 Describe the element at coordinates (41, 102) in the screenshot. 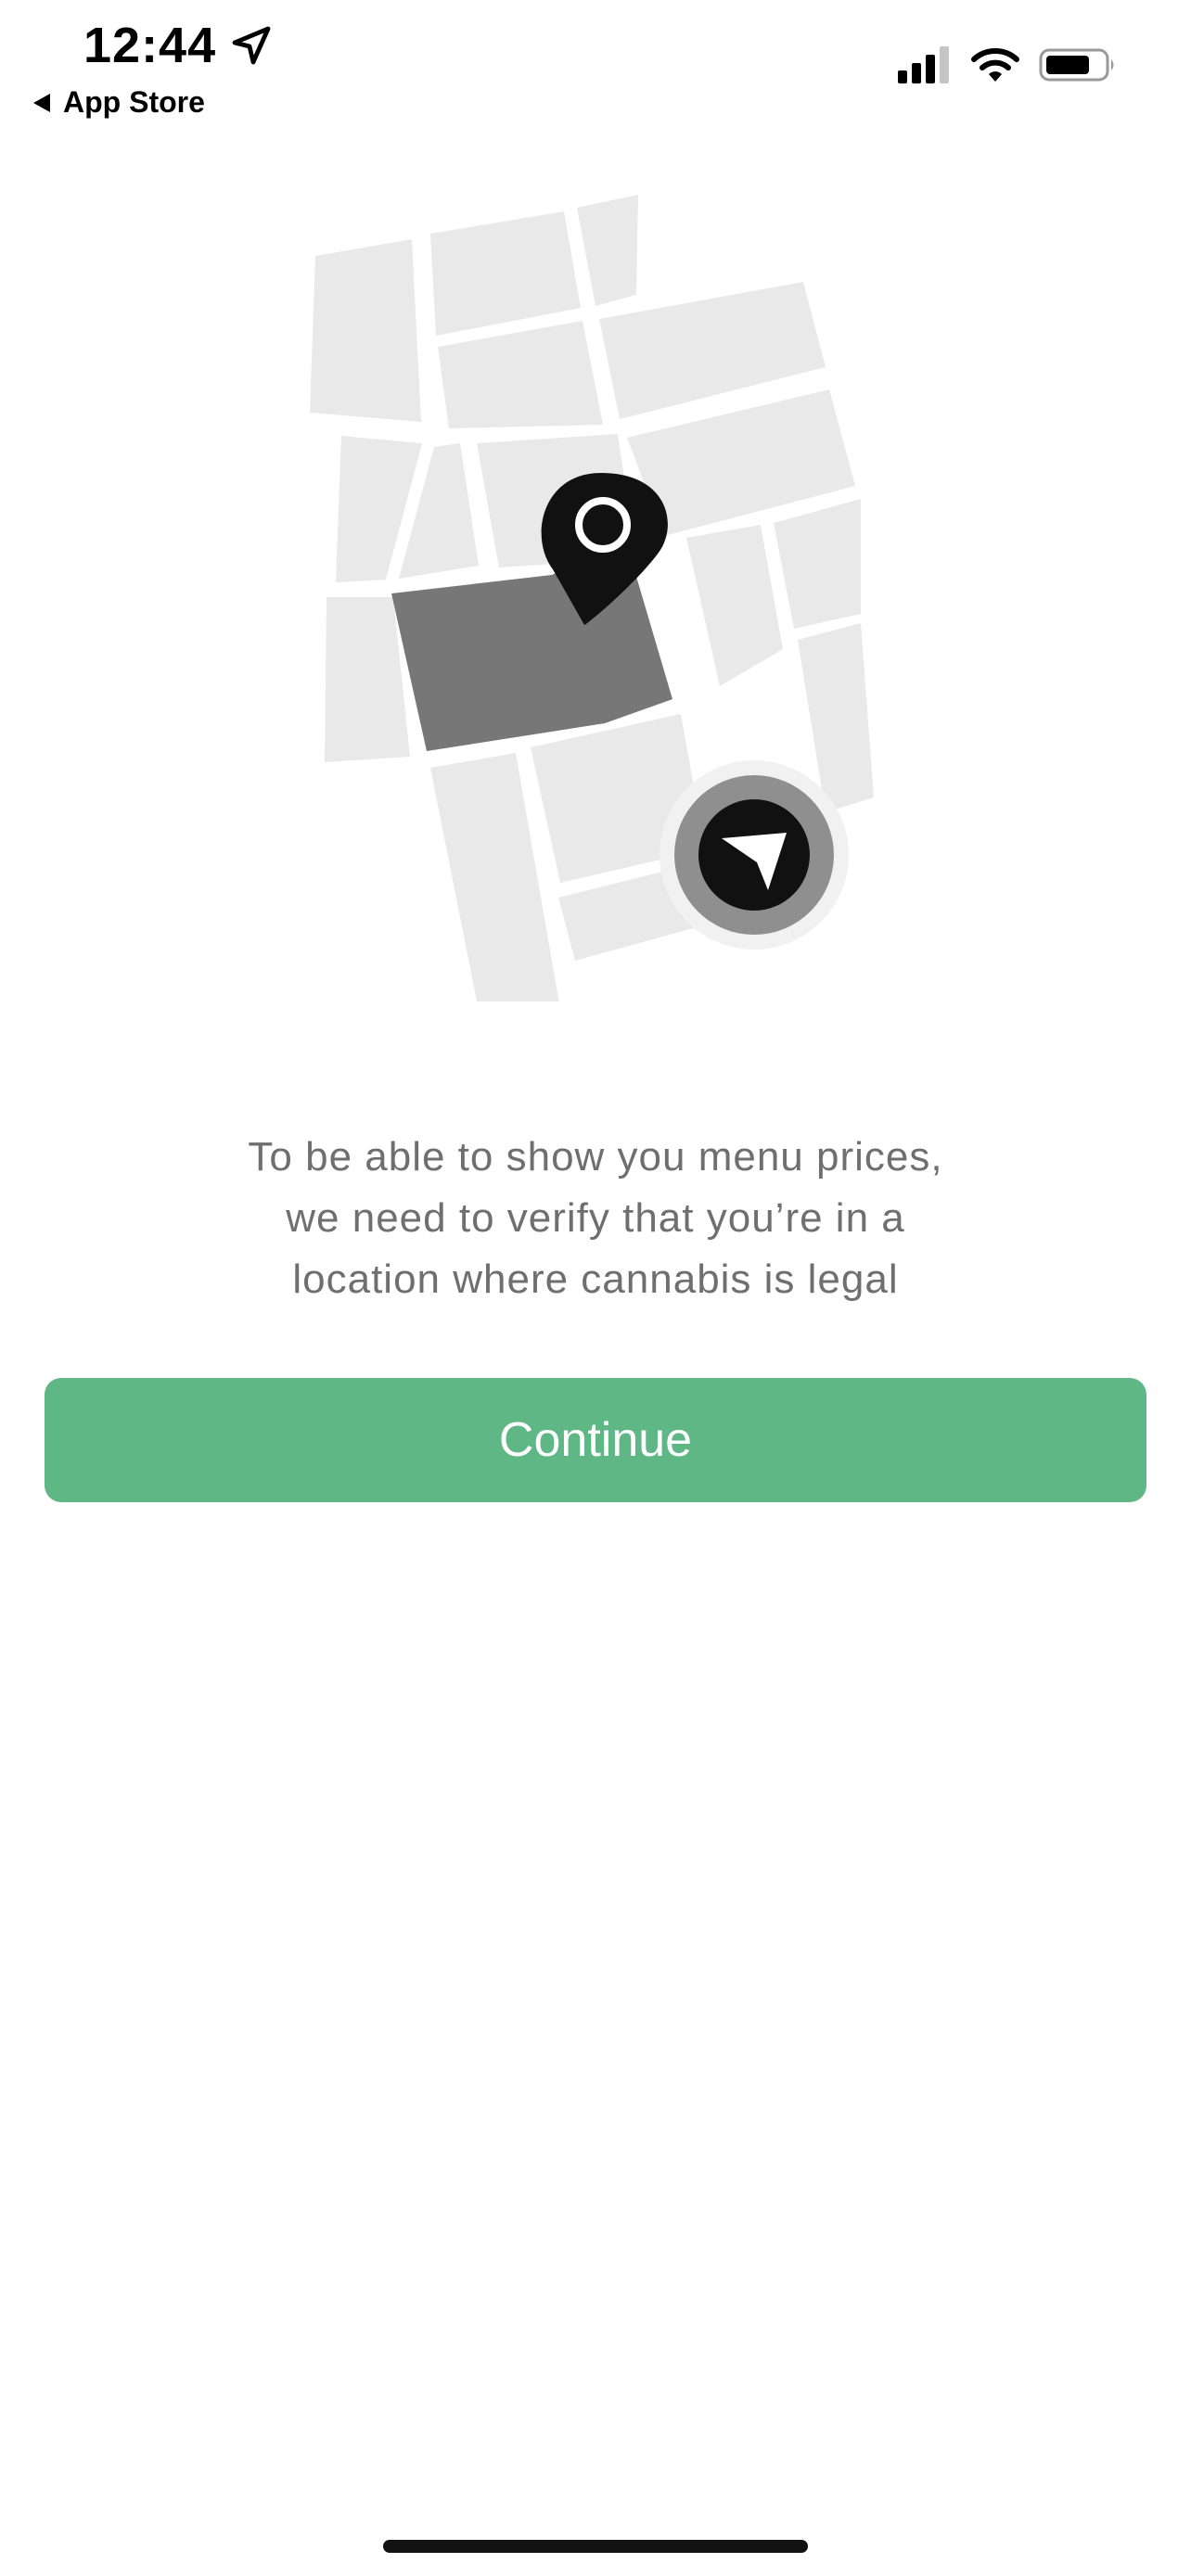

I see `back-triangle-icon` at that location.